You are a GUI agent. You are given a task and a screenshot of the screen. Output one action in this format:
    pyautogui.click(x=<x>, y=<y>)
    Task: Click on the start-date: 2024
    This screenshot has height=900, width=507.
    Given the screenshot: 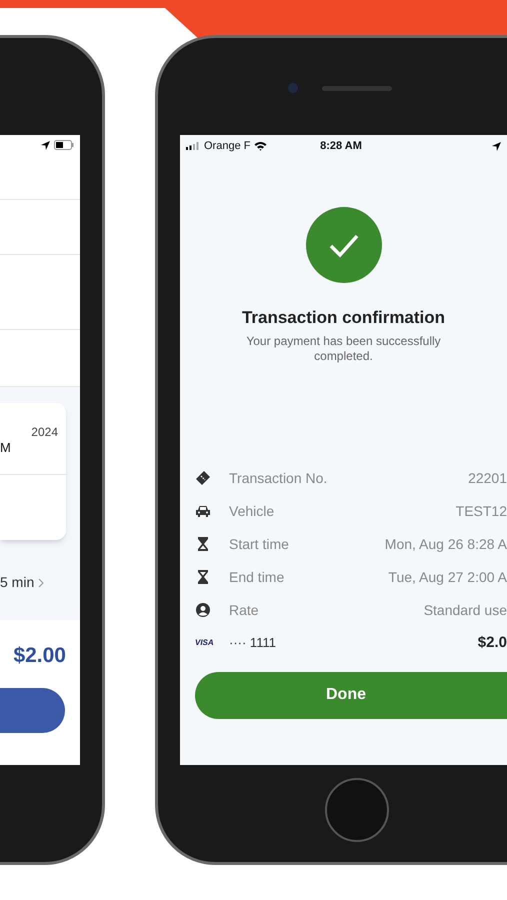 What is the action you would take?
    pyautogui.click(x=44, y=432)
    